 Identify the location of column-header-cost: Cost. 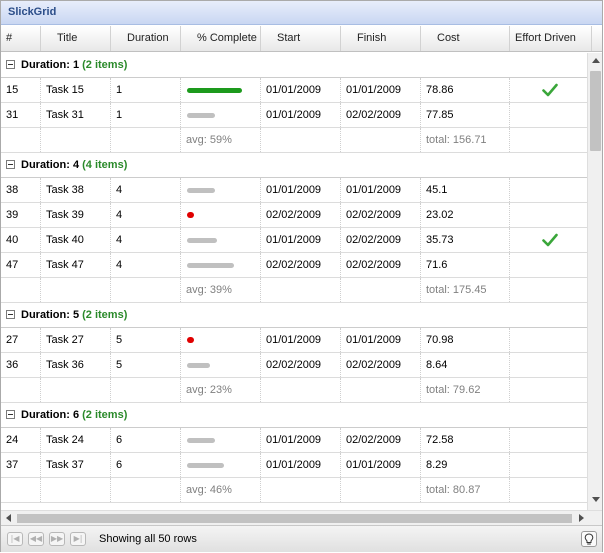
(465, 38).